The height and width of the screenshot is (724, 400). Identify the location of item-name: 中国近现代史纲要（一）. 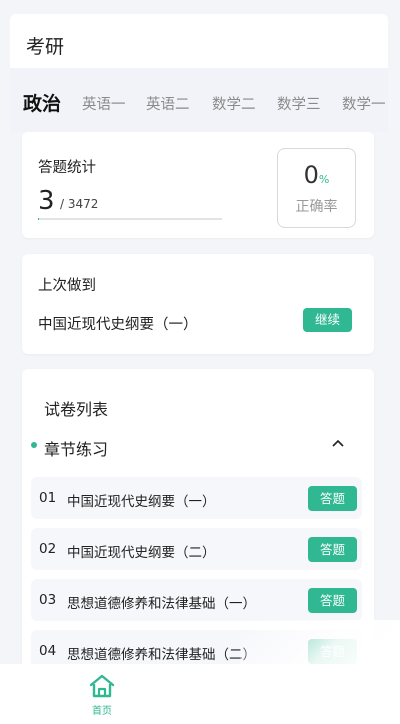
(141, 502).